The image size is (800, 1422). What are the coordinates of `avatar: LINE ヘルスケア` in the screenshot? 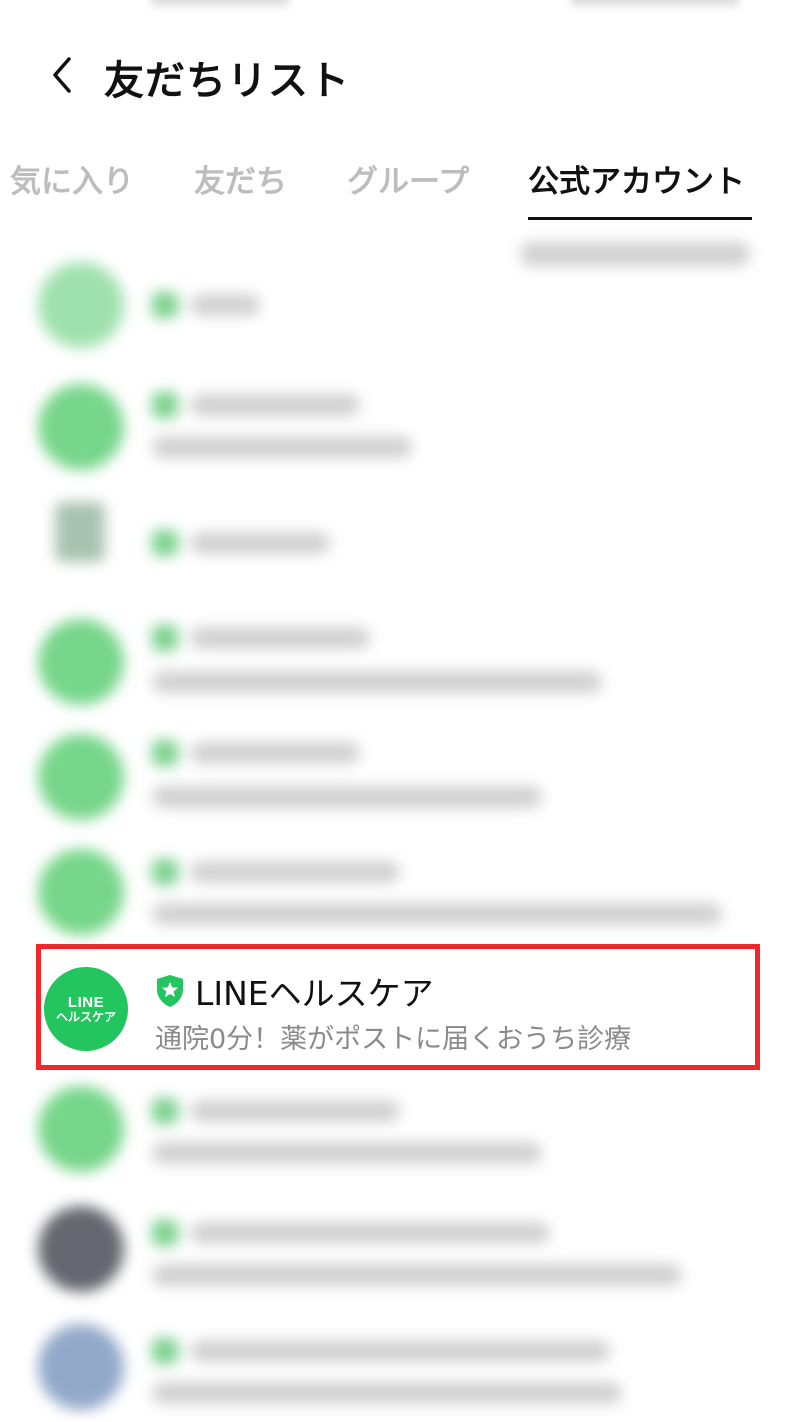 It's located at (86, 1009).